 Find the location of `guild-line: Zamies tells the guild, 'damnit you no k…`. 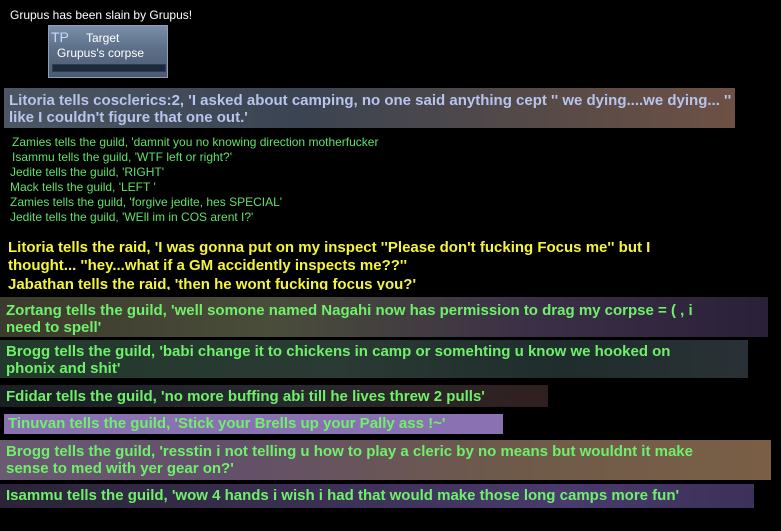

guild-line: Zamies tells the guild, 'damnit you no k… is located at coordinates (195, 142).